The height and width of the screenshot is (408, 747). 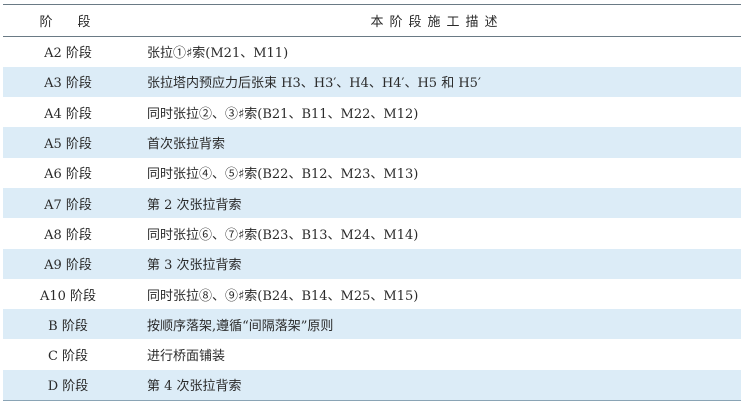 I want to click on stage-cell: A4 阶段, so click(x=68, y=114).